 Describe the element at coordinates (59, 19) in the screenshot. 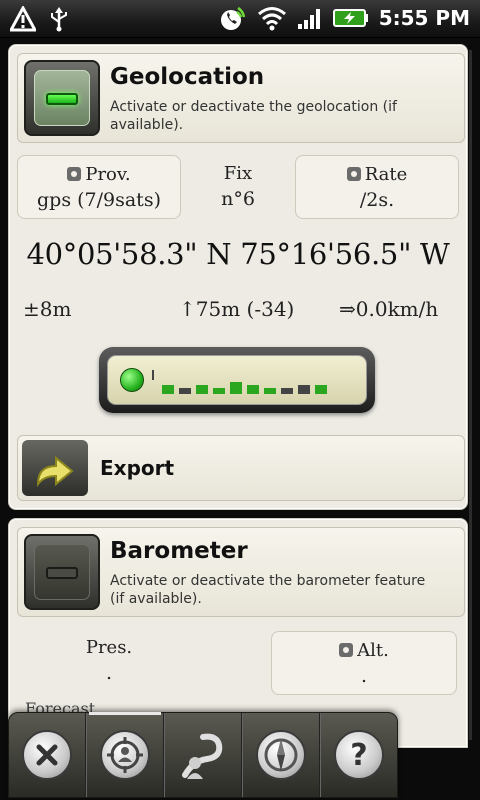

I see `usb-icon` at that location.